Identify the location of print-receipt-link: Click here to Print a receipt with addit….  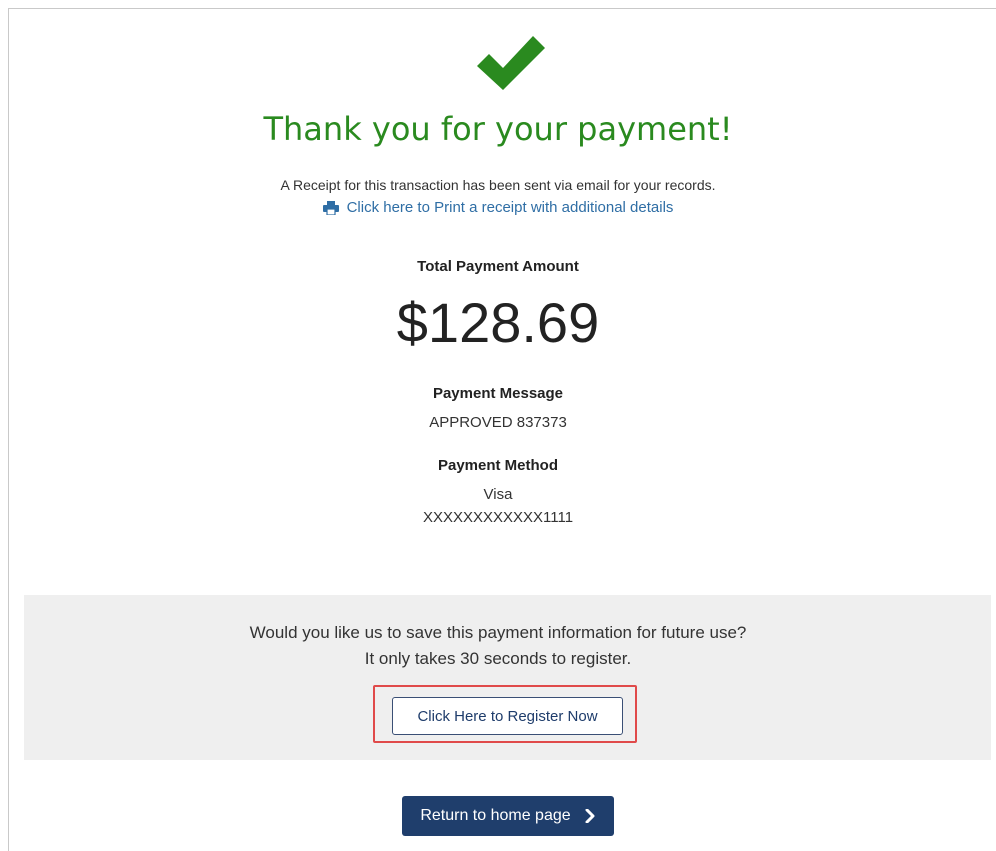
(498, 208).